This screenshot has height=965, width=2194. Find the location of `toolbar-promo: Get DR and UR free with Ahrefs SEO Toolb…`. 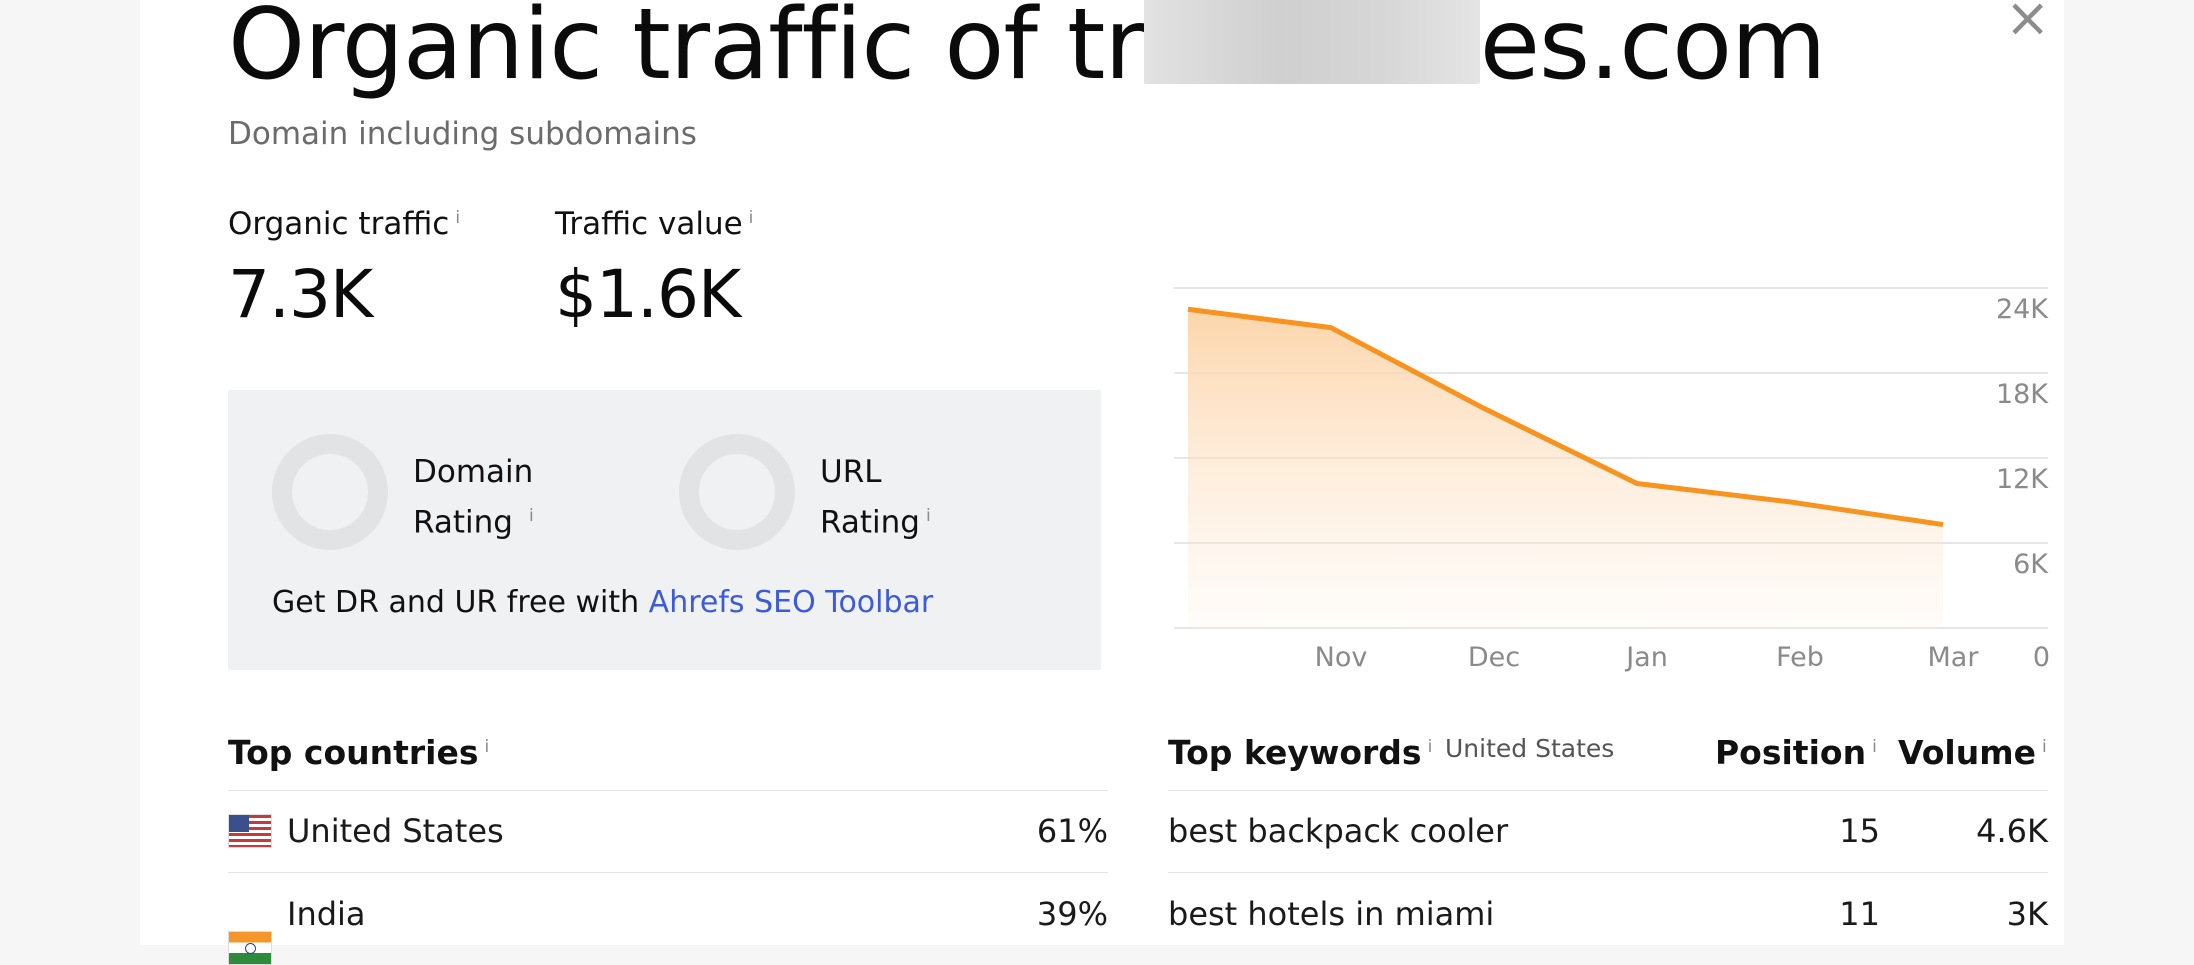

toolbar-promo: Get DR and UR free with Ahrefs SEO Toolb… is located at coordinates (602, 602).